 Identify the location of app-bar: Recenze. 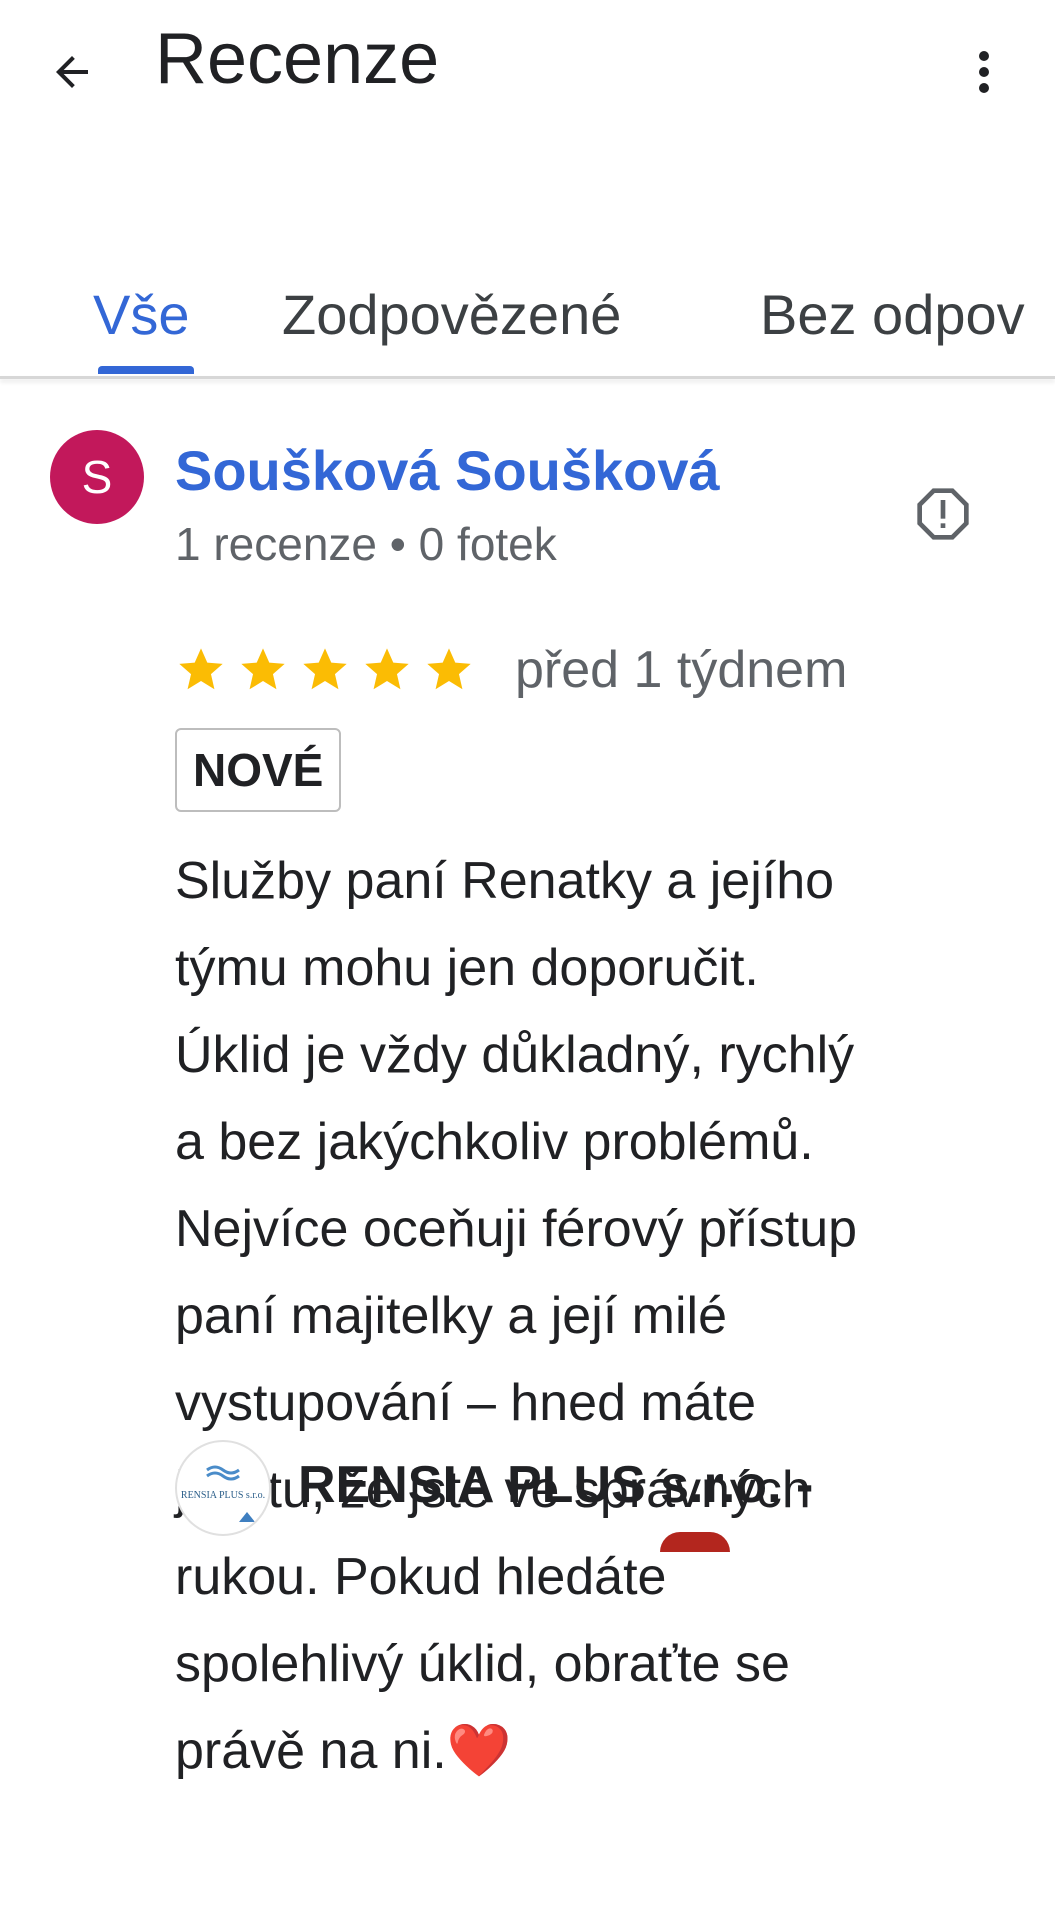
(527, 80).